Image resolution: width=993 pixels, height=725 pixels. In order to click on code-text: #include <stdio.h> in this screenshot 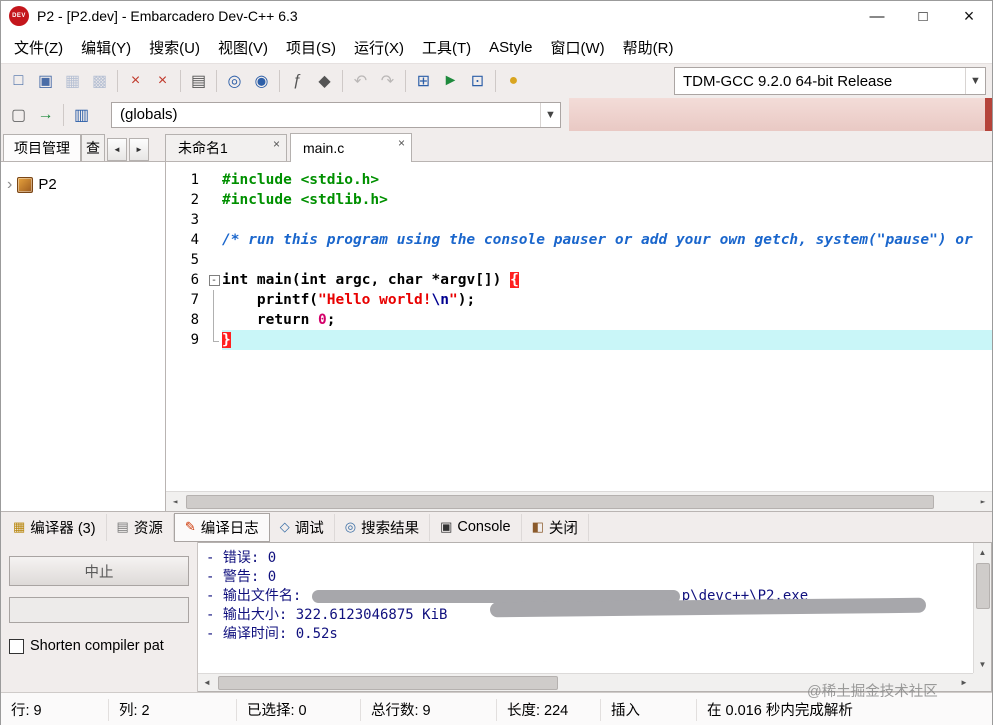, I will do `click(301, 180)`.